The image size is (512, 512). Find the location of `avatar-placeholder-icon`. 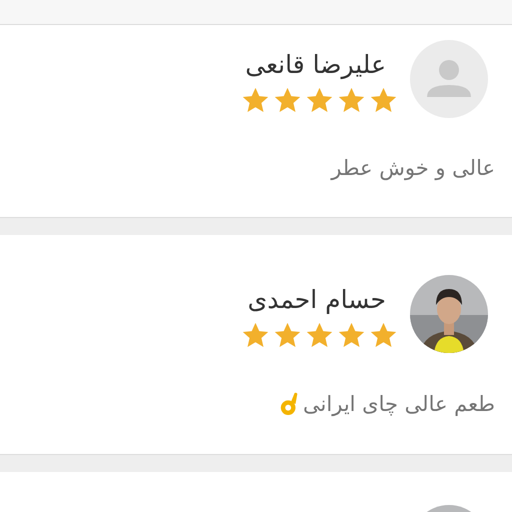

avatar-placeholder-icon is located at coordinates (449, 79).